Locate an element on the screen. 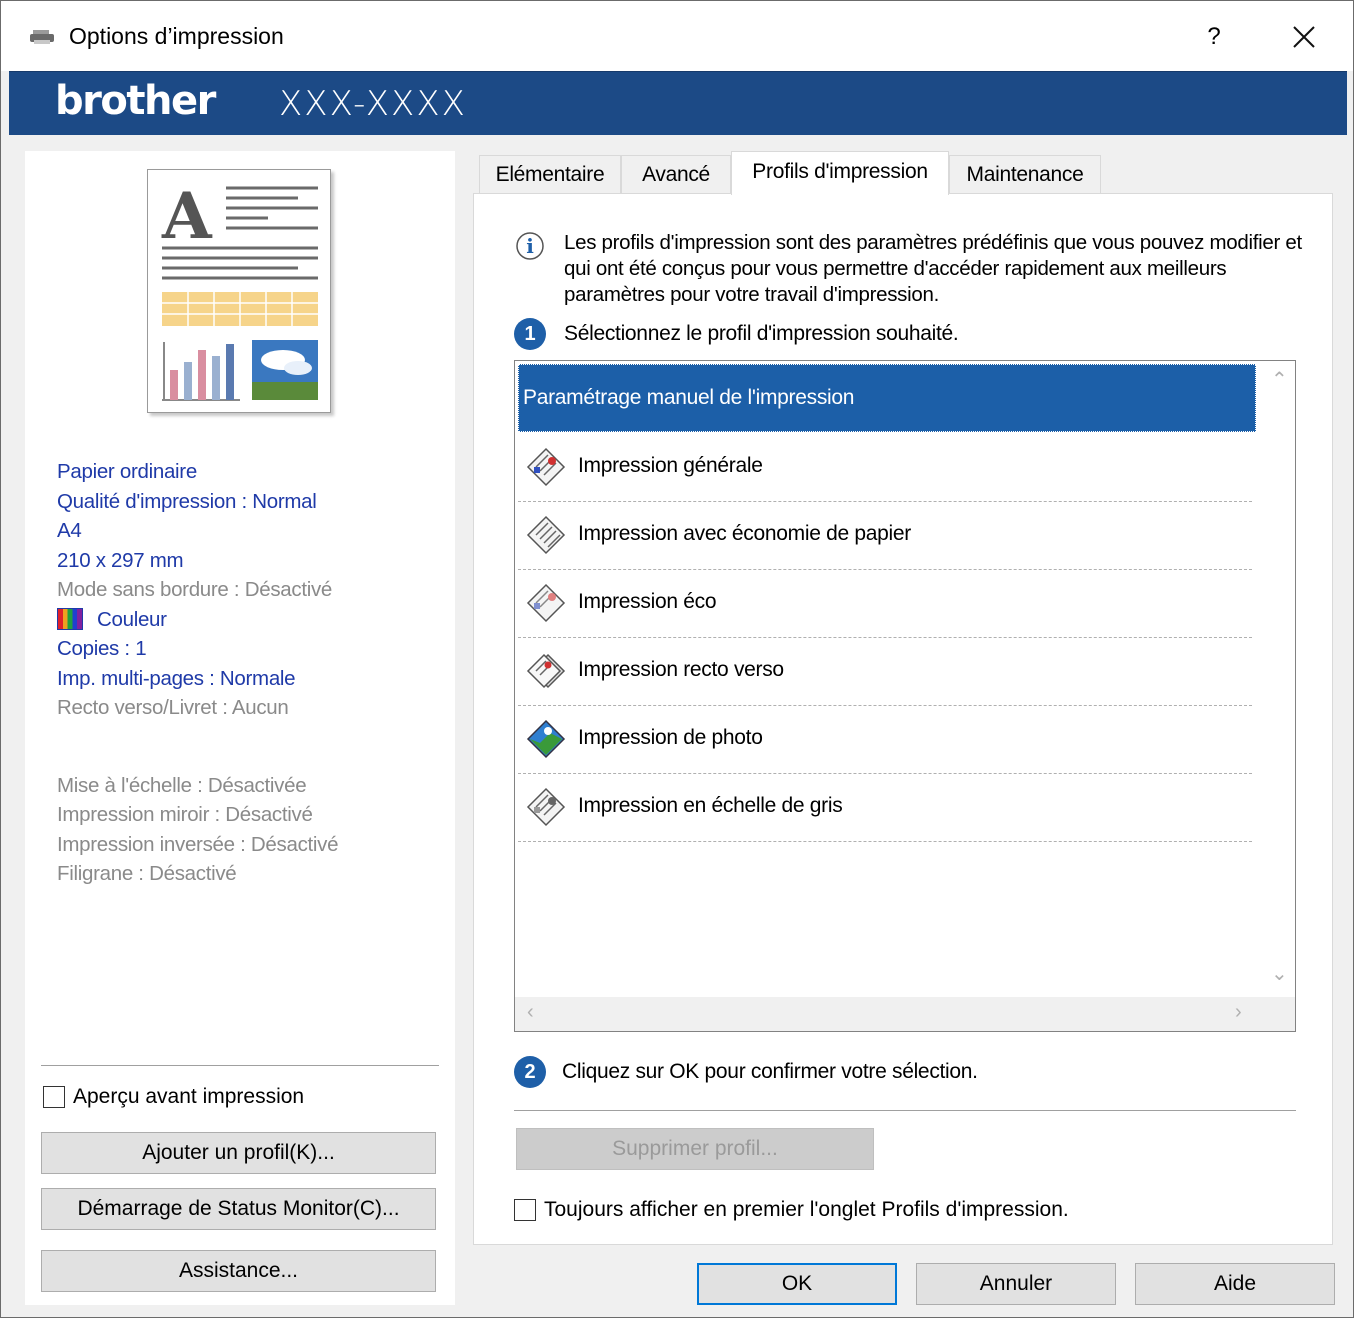  step-2-icon: 2 is located at coordinates (530, 1072).